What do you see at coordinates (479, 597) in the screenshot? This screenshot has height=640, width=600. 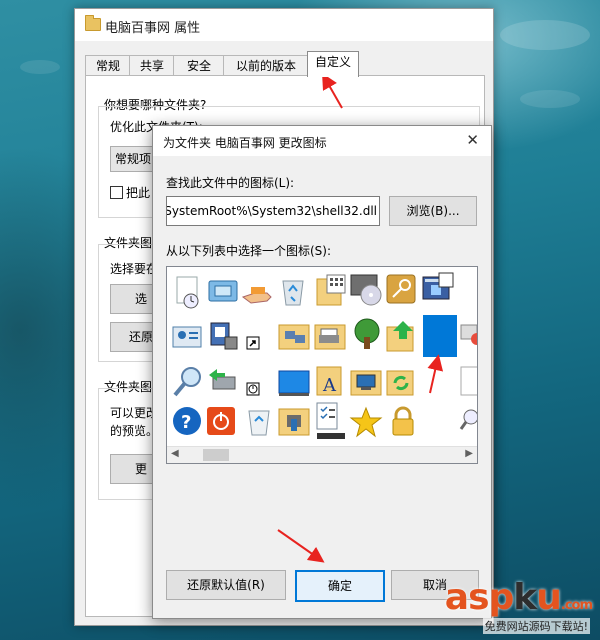 I see `watermark-brand: asp` at bounding box center [479, 597].